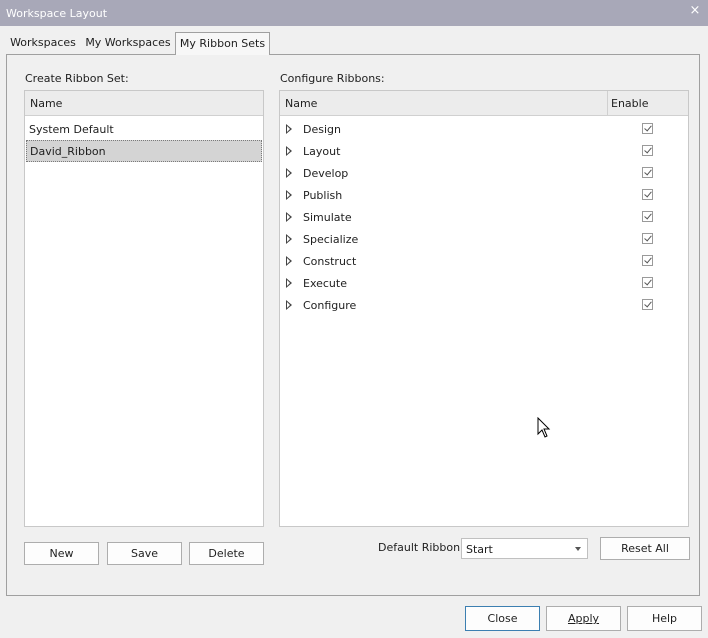 The height and width of the screenshot is (638, 708). What do you see at coordinates (325, 283) in the screenshot?
I see `ribbon-label: Execute` at bounding box center [325, 283].